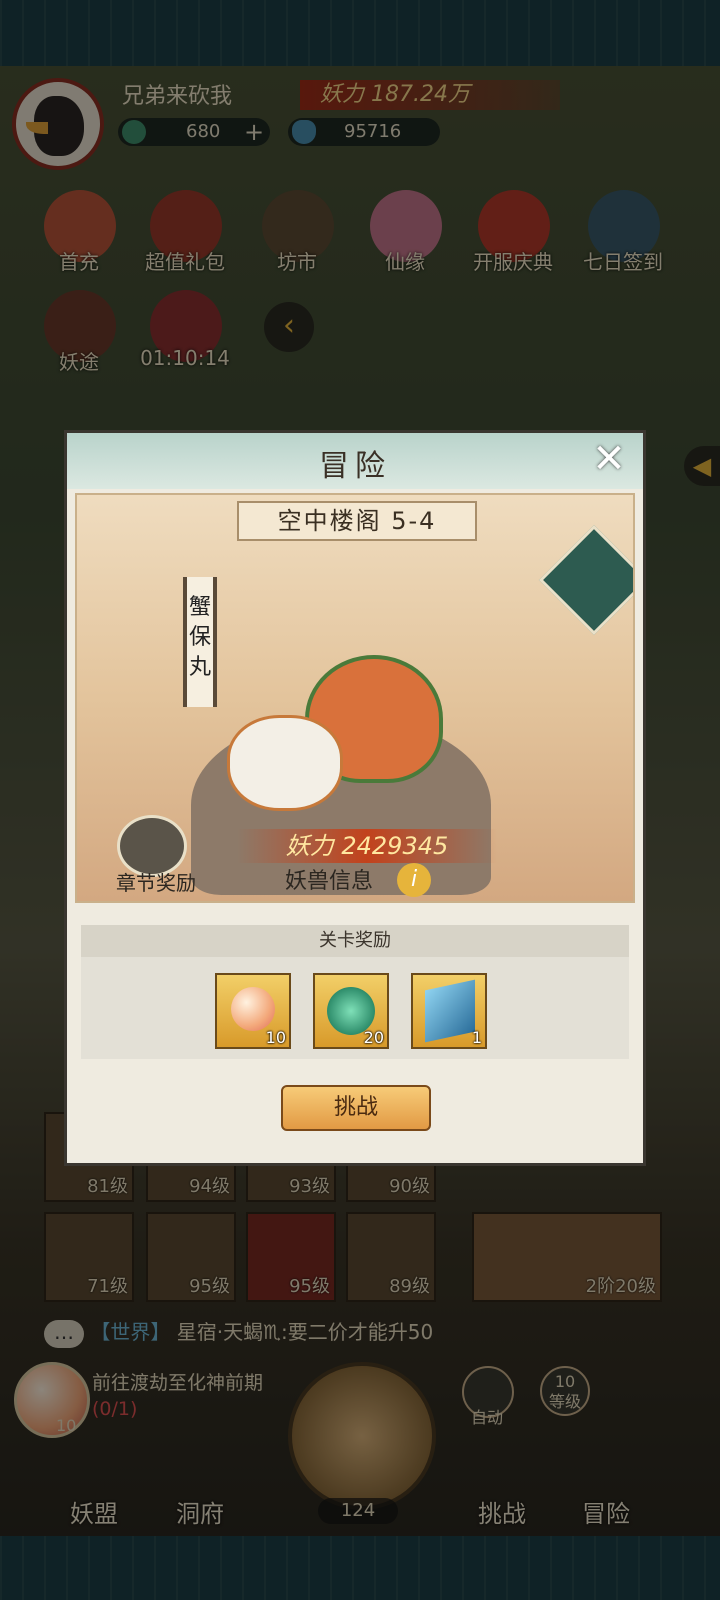 The image size is (720, 1600). I want to click on stage-reward-panel: 关卡奖励 10 20 1, so click(355, 992).